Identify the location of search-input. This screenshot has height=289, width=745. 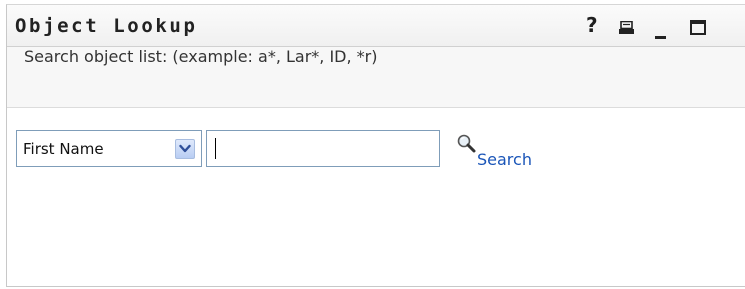
(323, 148).